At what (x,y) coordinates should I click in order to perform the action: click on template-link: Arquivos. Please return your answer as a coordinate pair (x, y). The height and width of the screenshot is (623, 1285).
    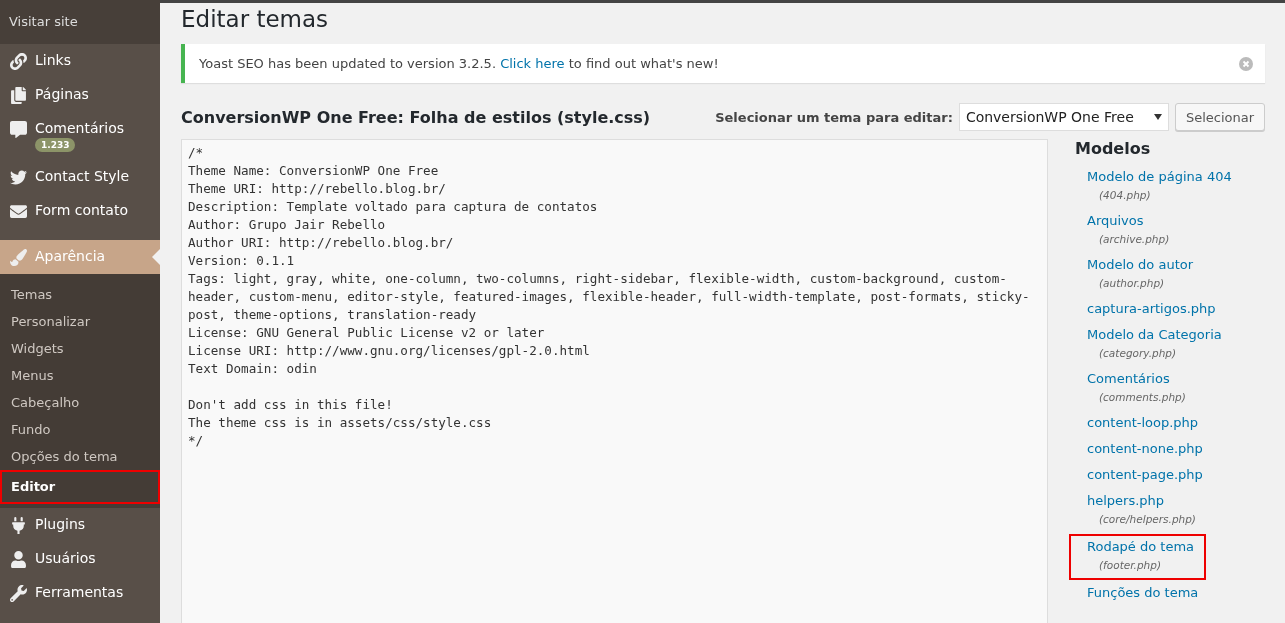
    Looking at the image, I should click on (1128, 221).